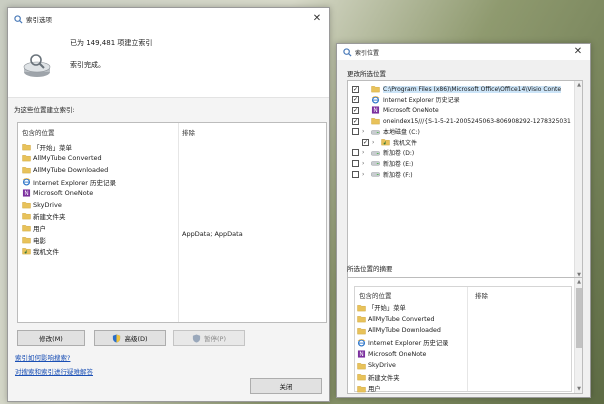 This screenshot has width=604, height=404. I want to click on window-title: 索引位置, so click(367, 53).